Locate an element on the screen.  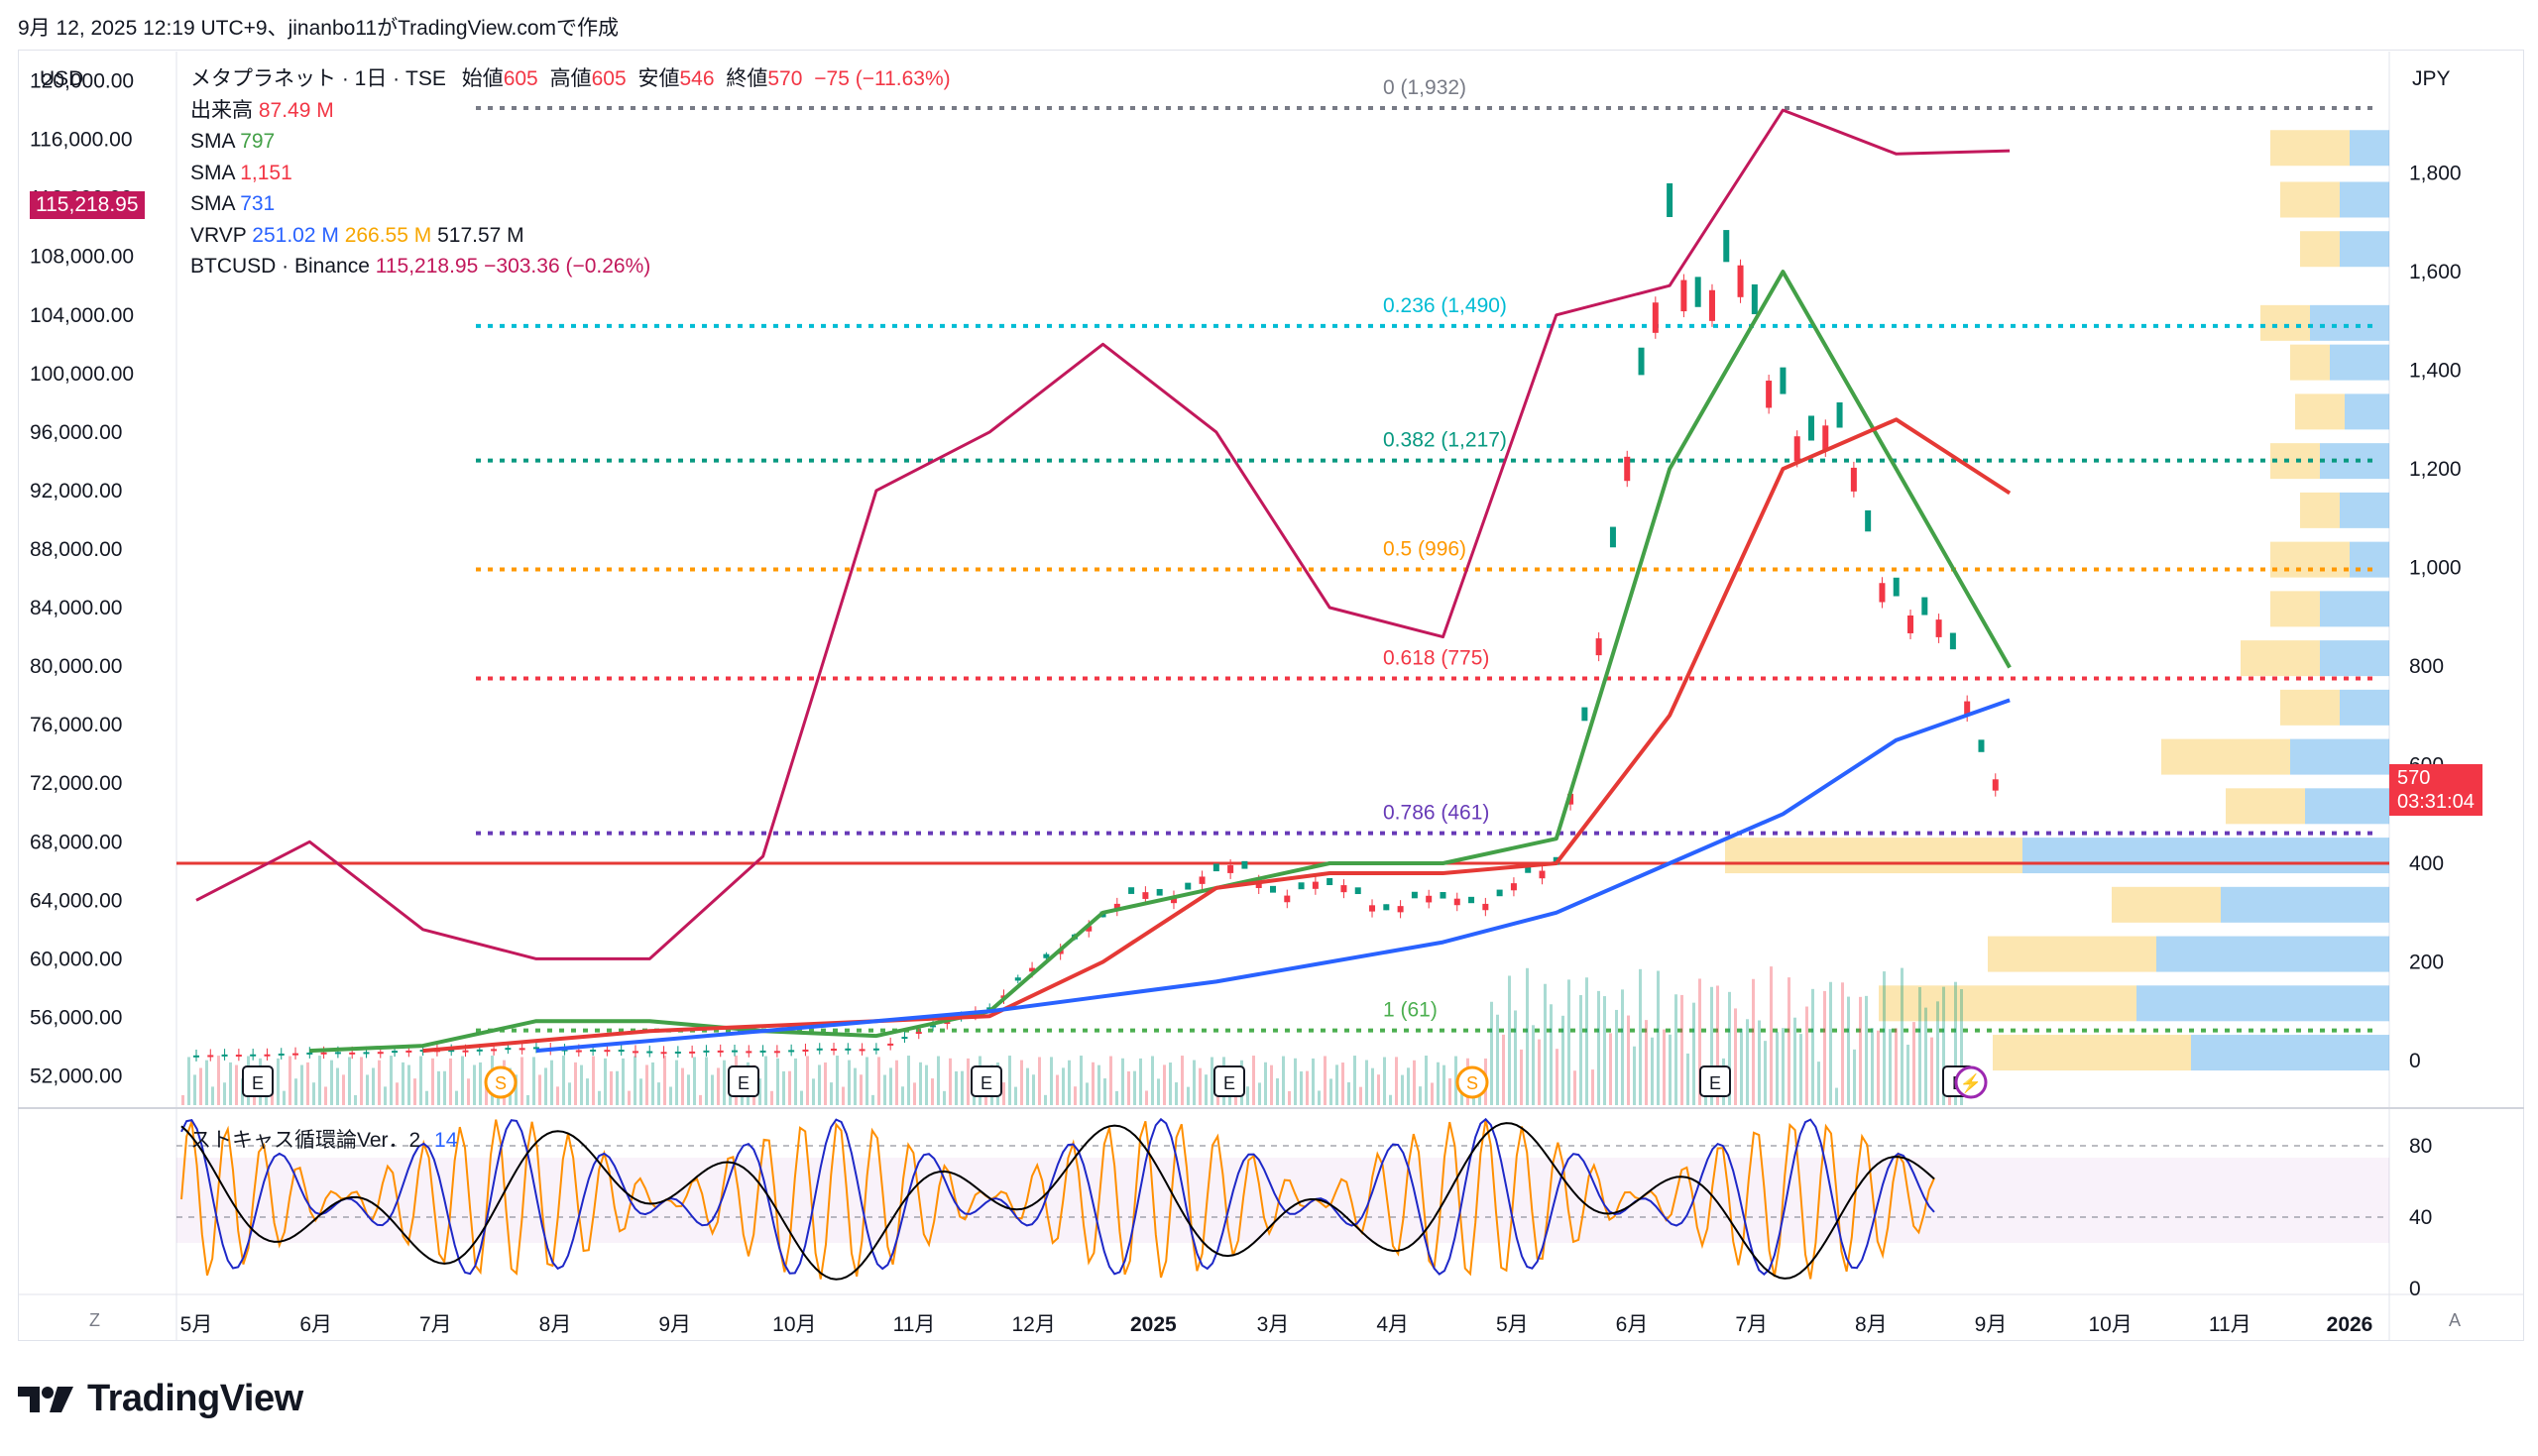
volume-row: 出来高 87.49 M is located at coordinates (570, 111).